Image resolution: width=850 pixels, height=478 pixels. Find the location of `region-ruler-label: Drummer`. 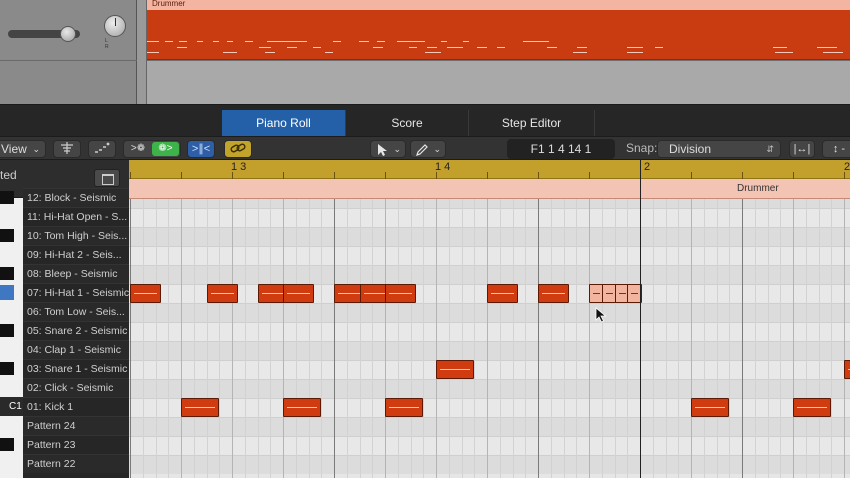

region-ruler-label: Drummer is located at coordinates (758, 188).